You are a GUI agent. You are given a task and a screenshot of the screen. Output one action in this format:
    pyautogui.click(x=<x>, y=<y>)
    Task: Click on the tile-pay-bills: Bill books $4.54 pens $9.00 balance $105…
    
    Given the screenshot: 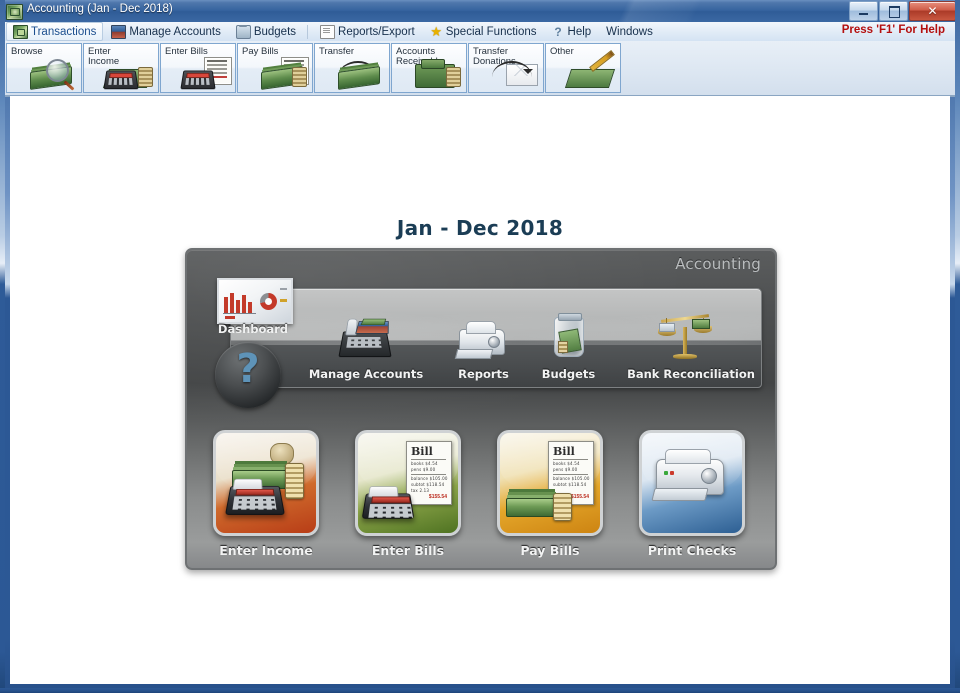 What is the action you would take?
    pyautogui.click(x=550, y=494)
    